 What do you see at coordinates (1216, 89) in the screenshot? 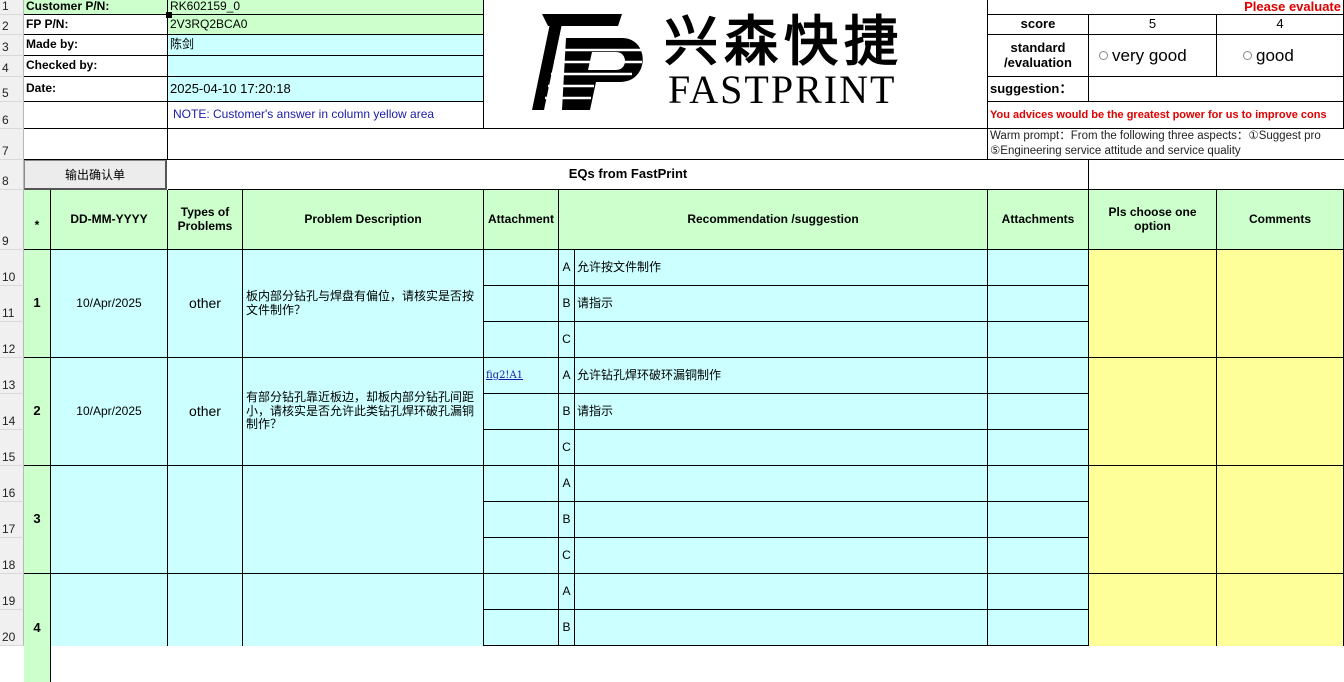
I see `suggestion-input` at bounding box center [1216, 89].